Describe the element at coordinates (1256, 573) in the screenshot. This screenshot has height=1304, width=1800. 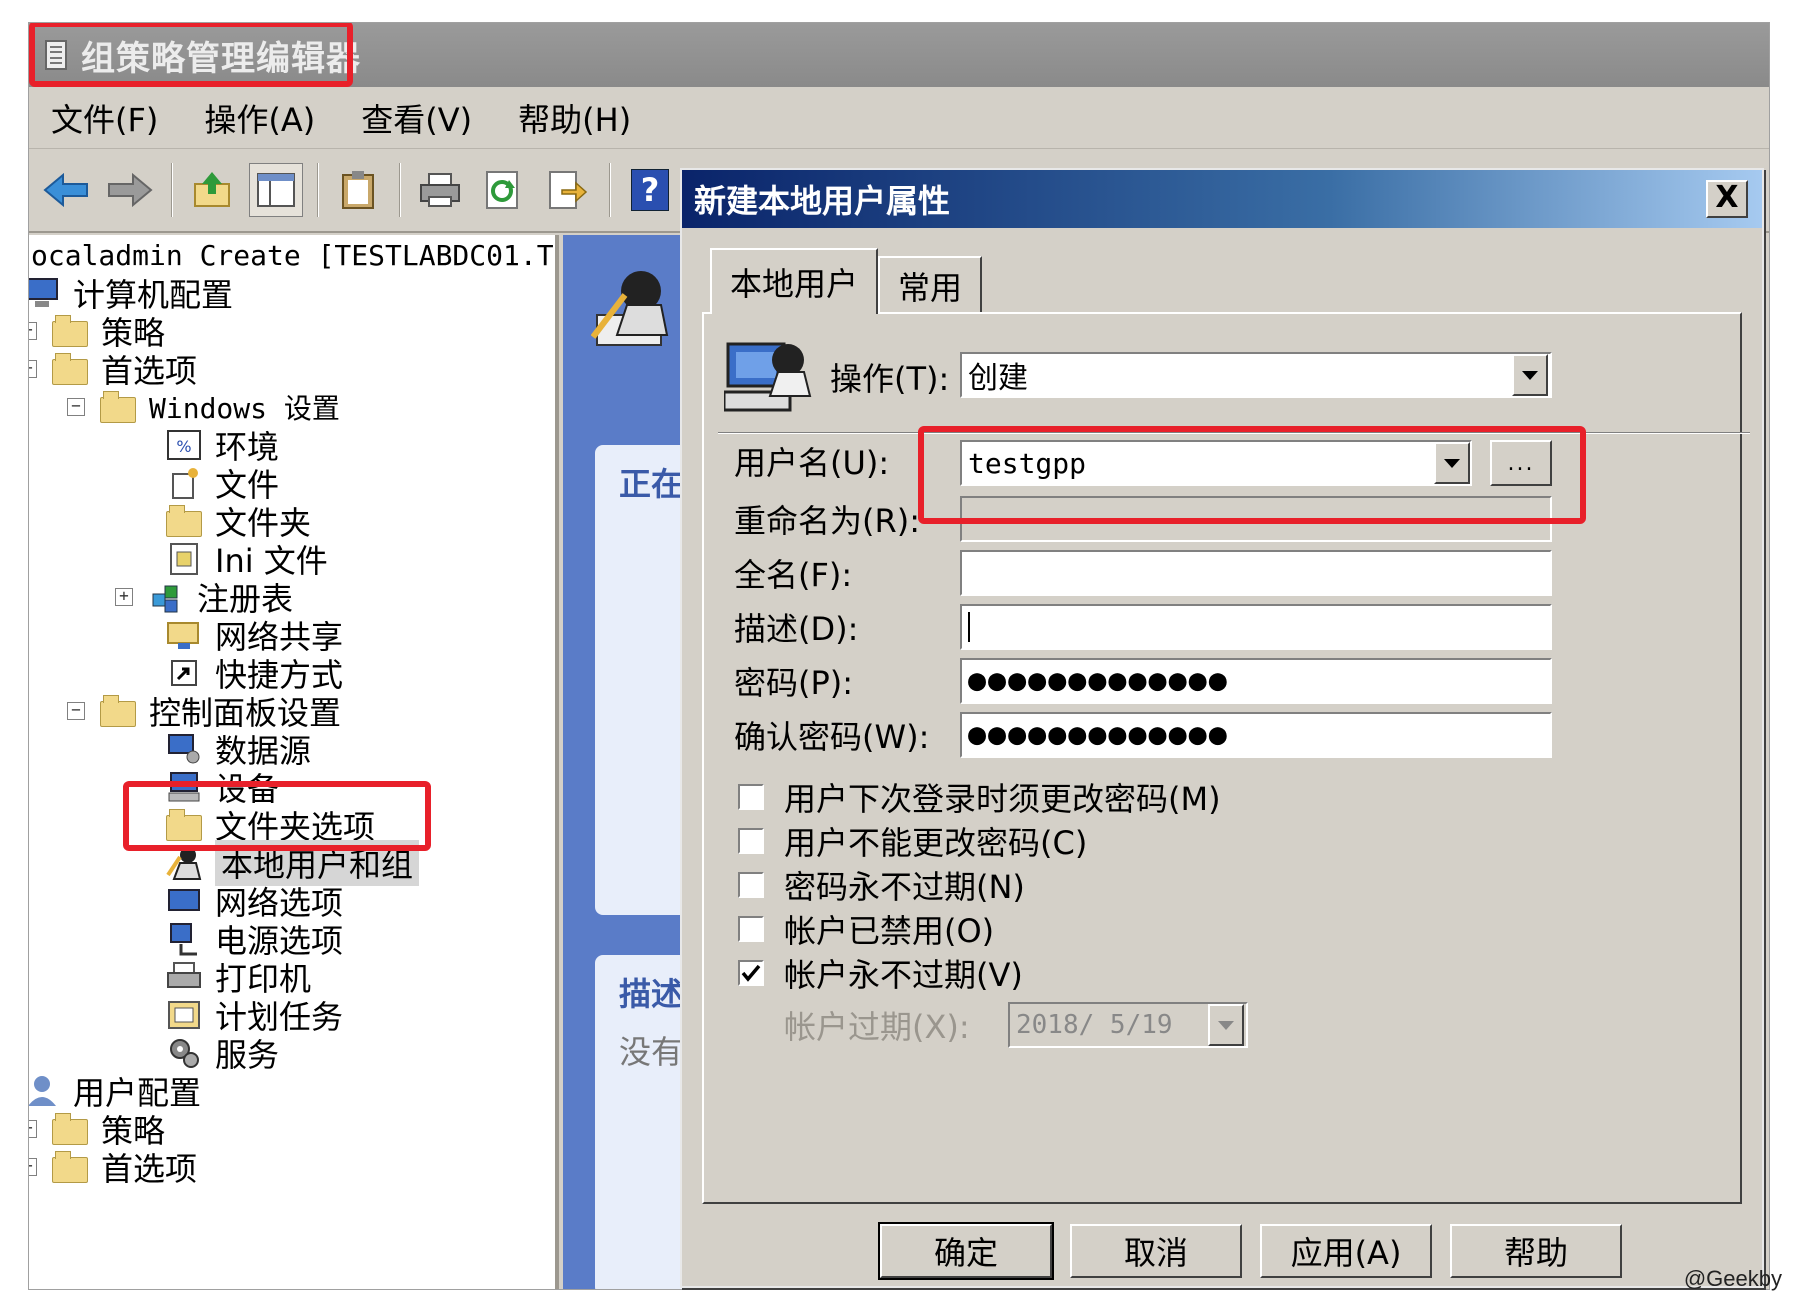
I see `fullname-field` at that location.